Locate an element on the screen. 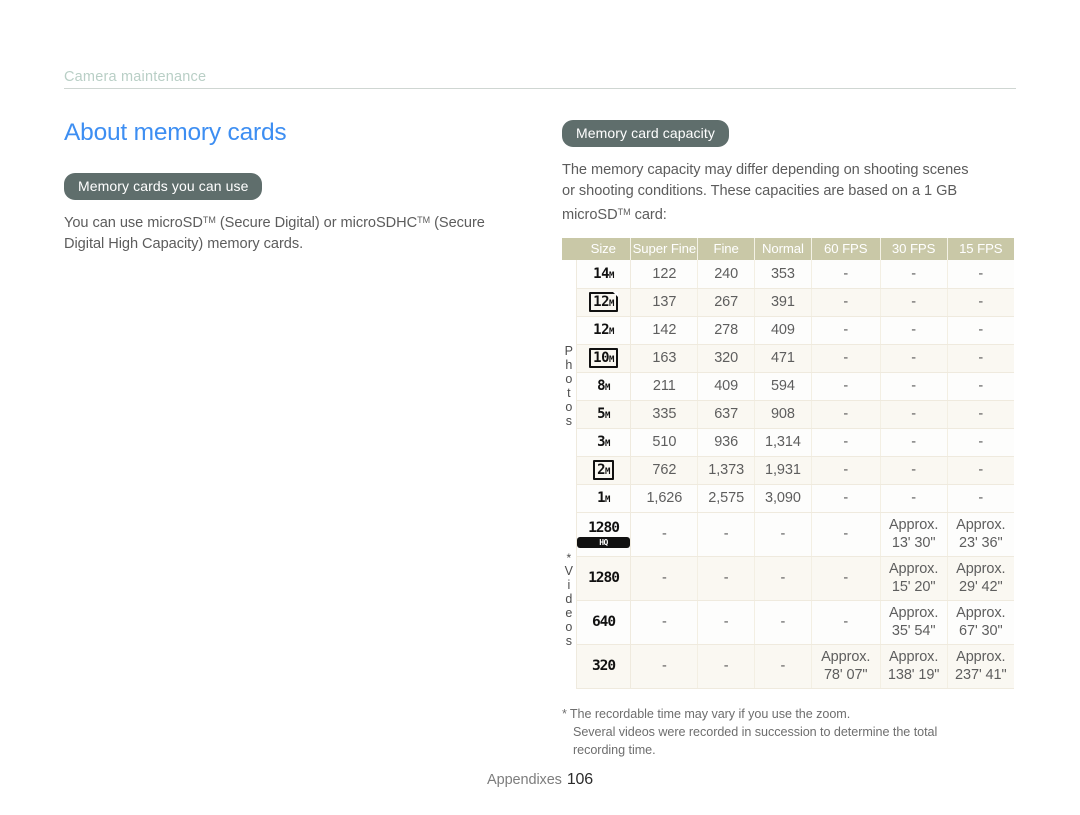  cell-normal: 409 is located at coordinates (783, 330).